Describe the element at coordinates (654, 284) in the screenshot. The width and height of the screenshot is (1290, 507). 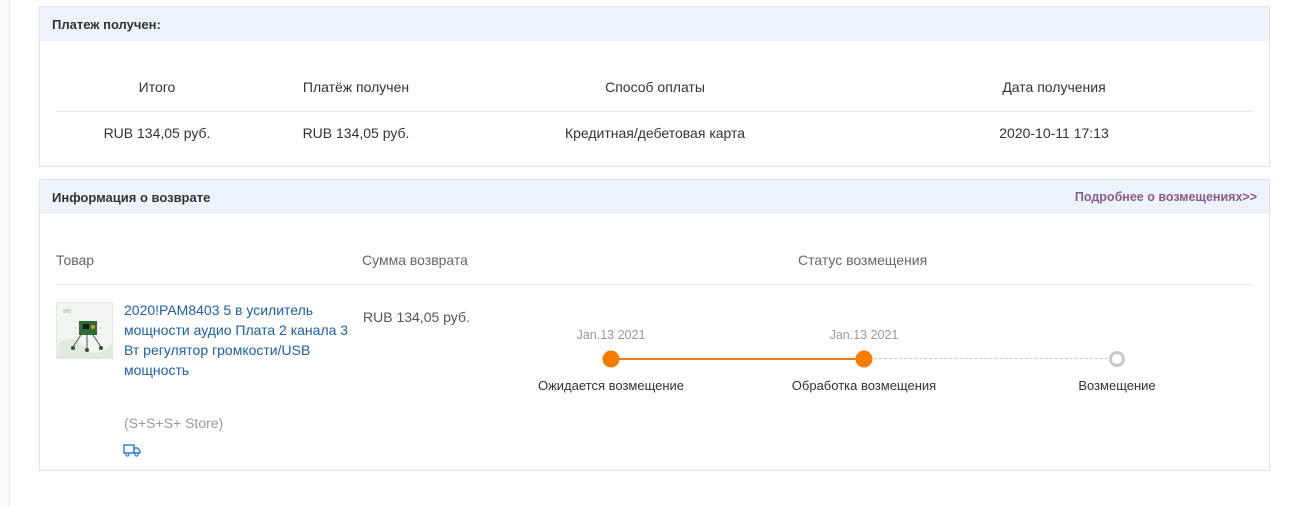
I see `refund-divider` at that location.